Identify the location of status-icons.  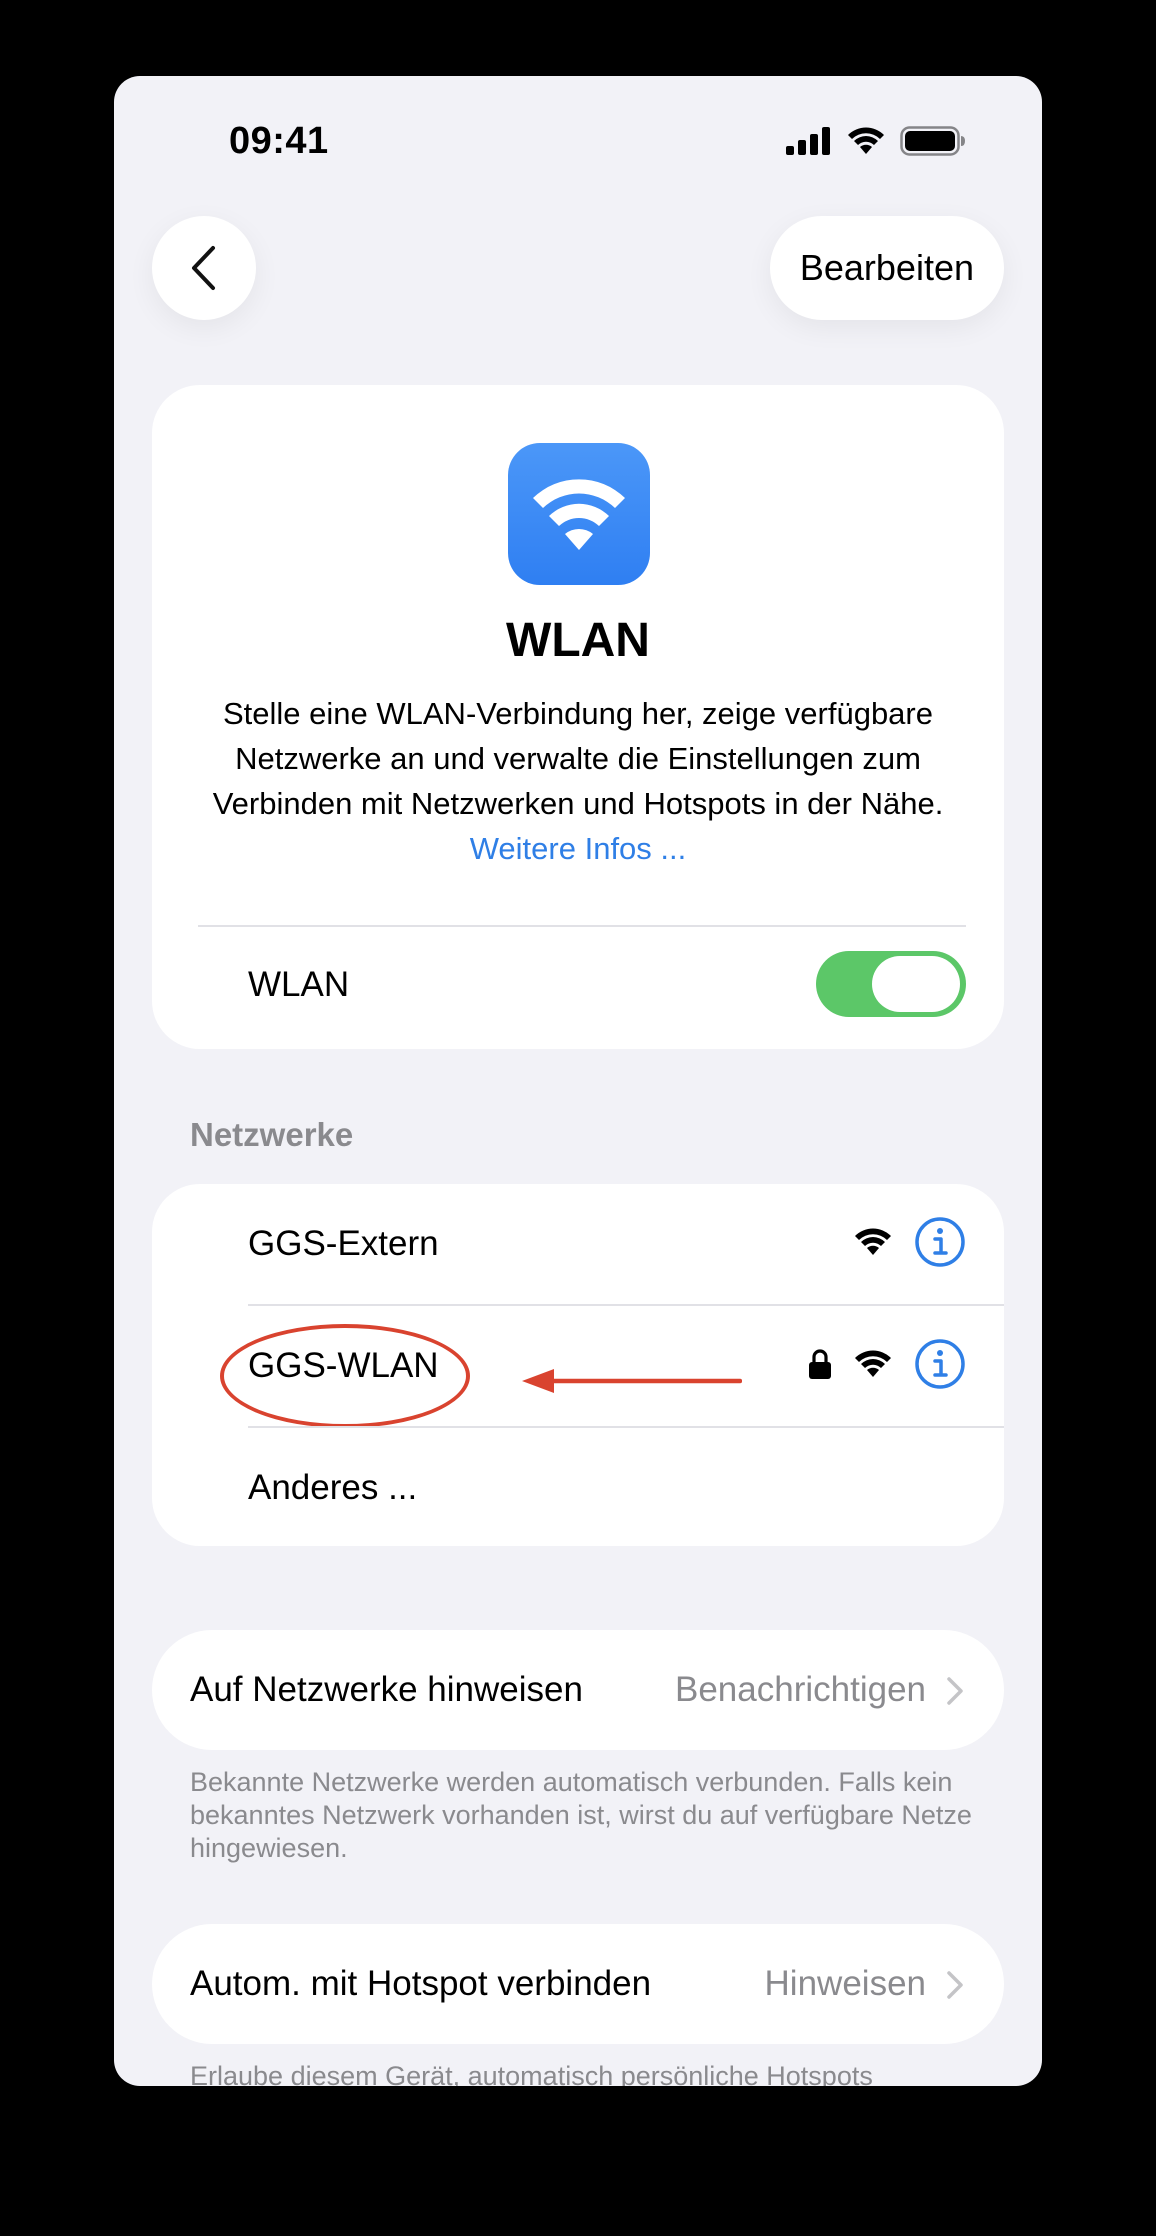
(876, 141).